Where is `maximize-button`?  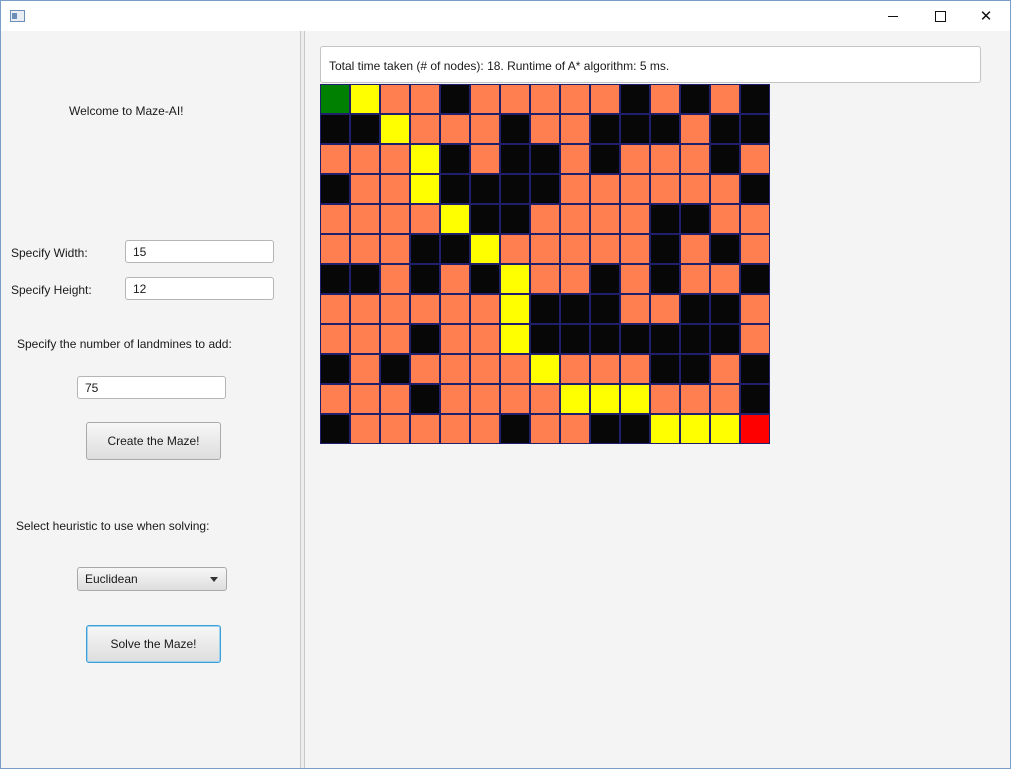
maximize-button is located at coordinates (940, 16).